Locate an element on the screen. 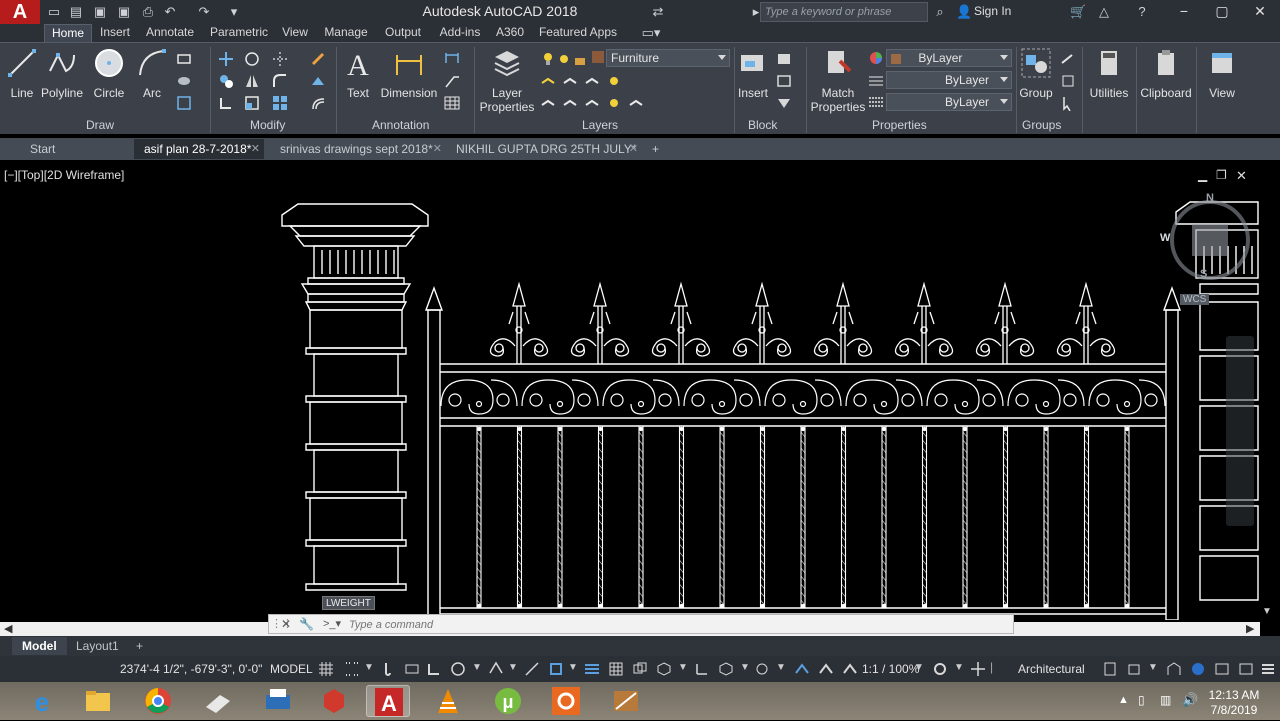  selection-filter-icon is located at coordinates (726, 669).